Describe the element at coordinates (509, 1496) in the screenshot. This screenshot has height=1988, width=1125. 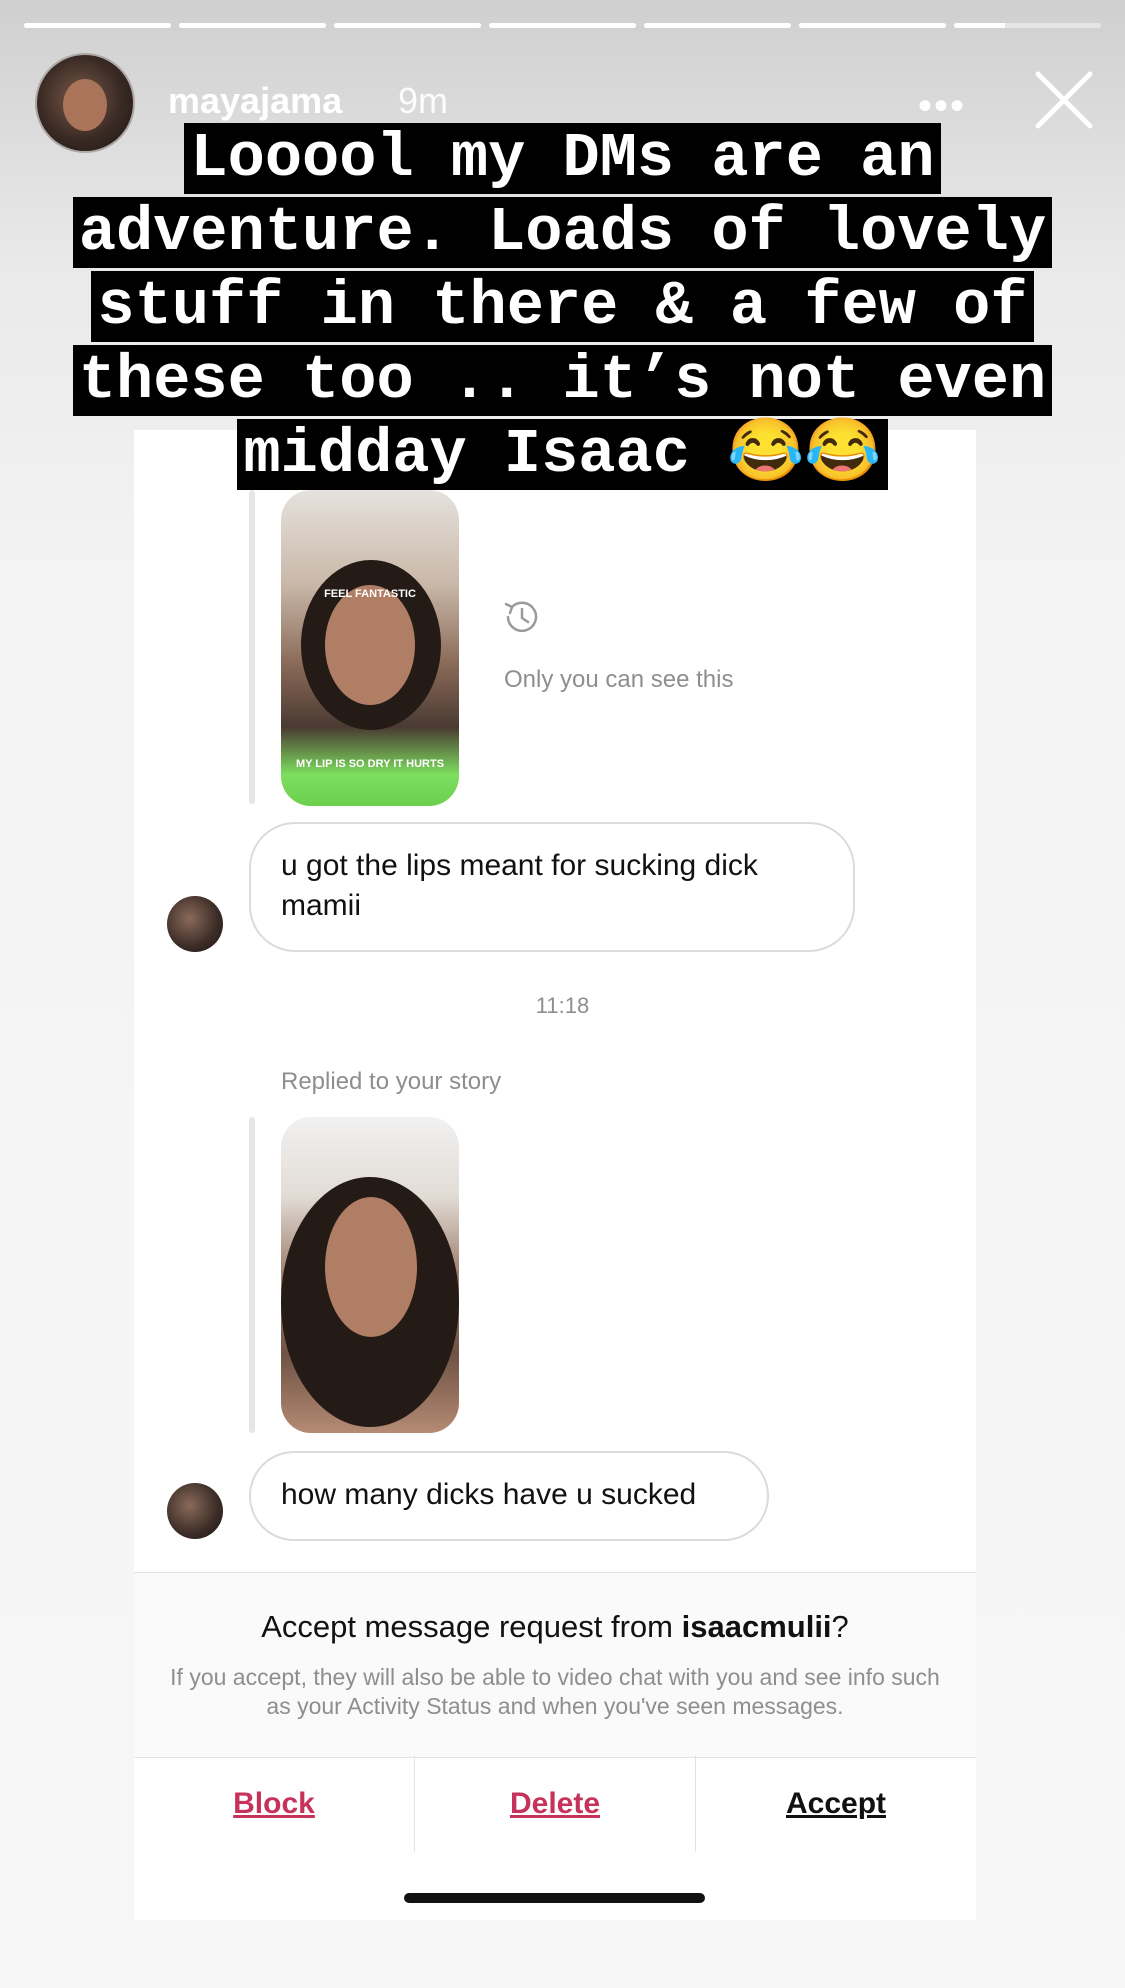
I see `message-bubble: how many dicks have u sucked` at that location.